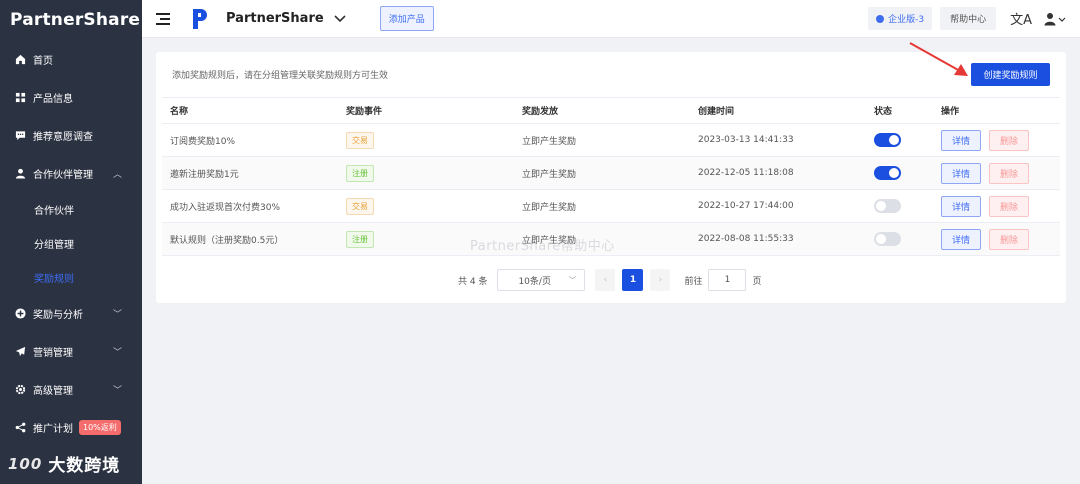 The width and height of the screenshot is (1080, 484). What do you see at coordinates (20, 173) in the screenshot?
I see `user-icon` at bounding box center [20, 173].